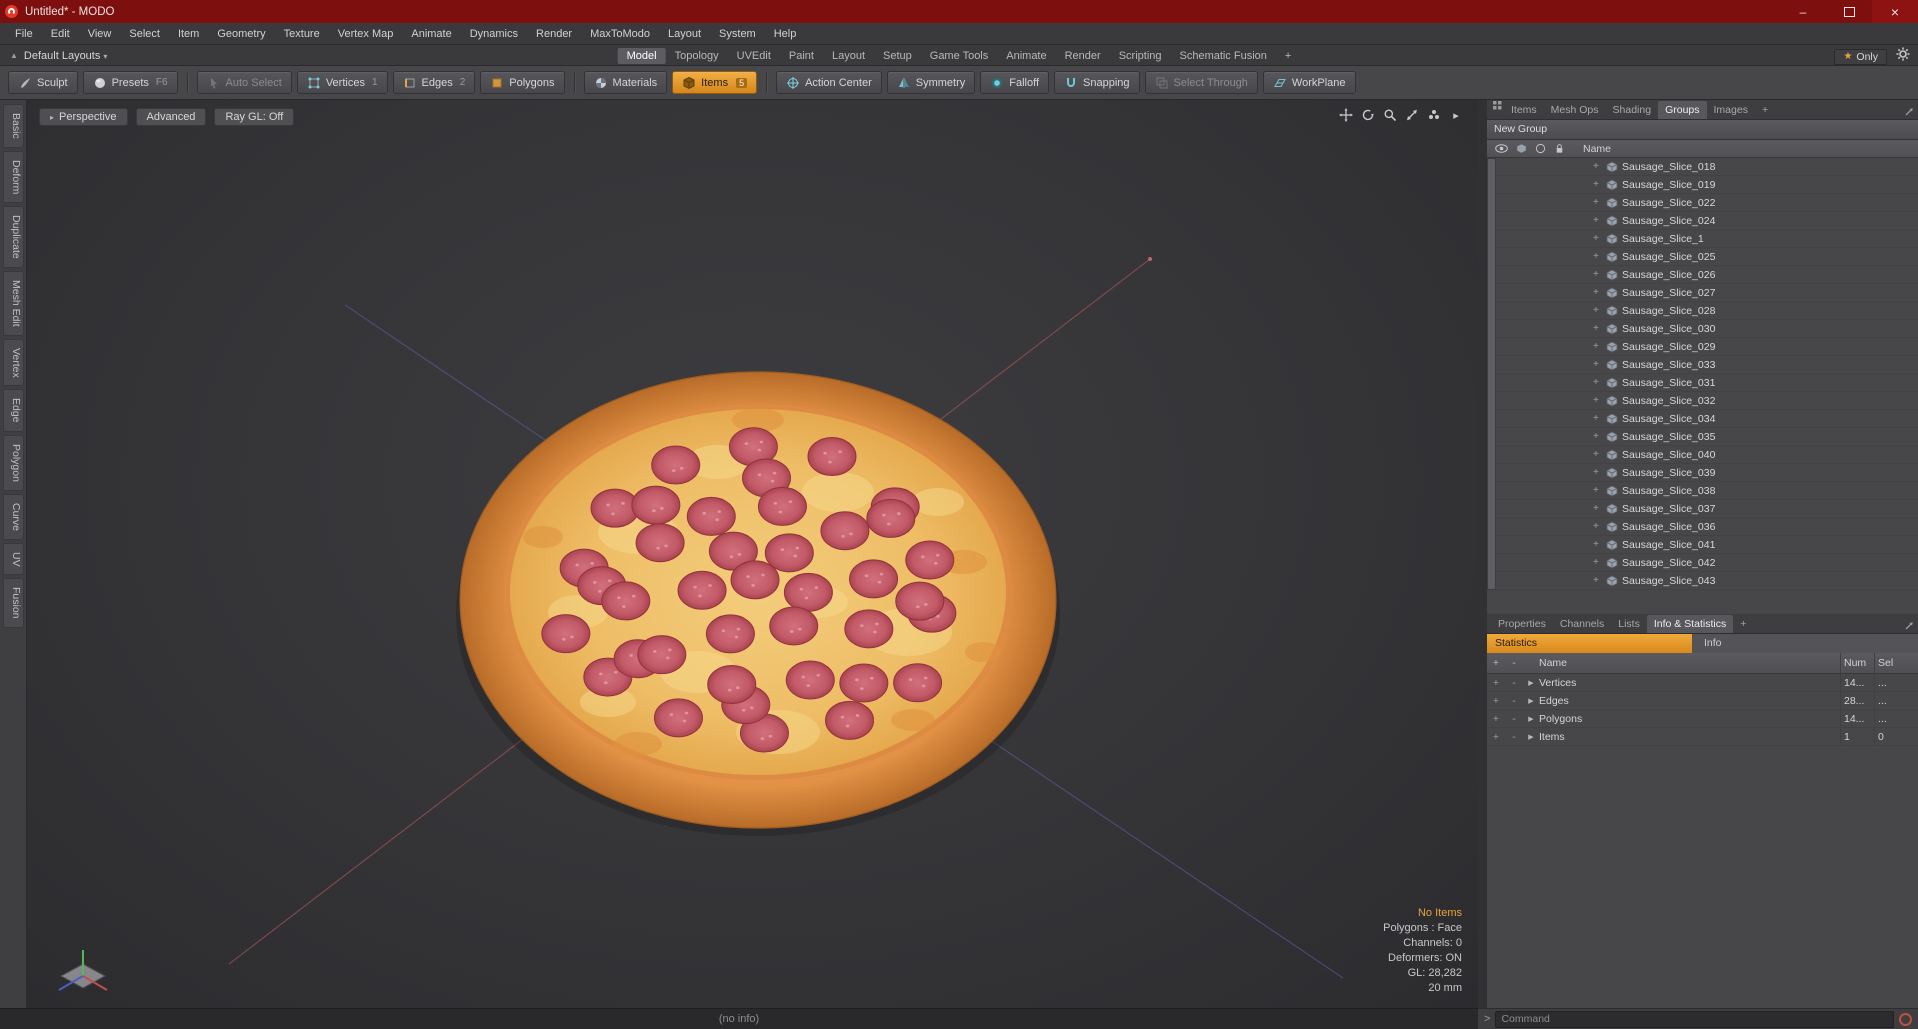 The width and height of the screenshot is (1918, 1029). I want to click on tool-category-tab: Edge, so click(13, 410).